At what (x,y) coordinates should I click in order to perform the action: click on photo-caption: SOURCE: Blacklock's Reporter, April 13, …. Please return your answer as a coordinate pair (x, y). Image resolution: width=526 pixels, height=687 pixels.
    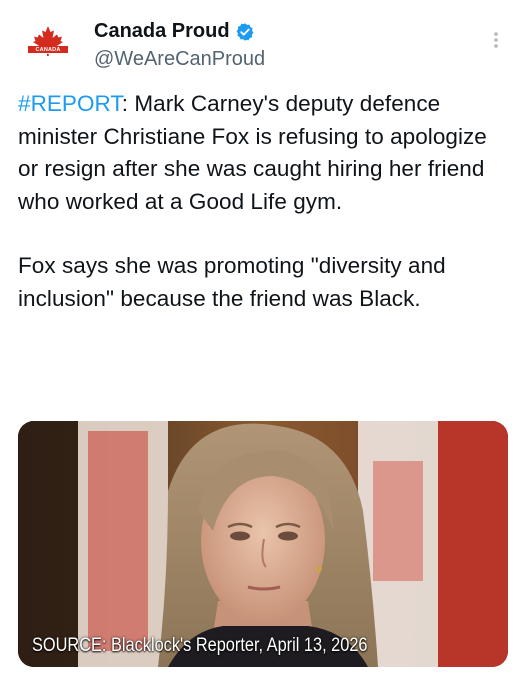
    Looking at the image, I should click on (200, 645).